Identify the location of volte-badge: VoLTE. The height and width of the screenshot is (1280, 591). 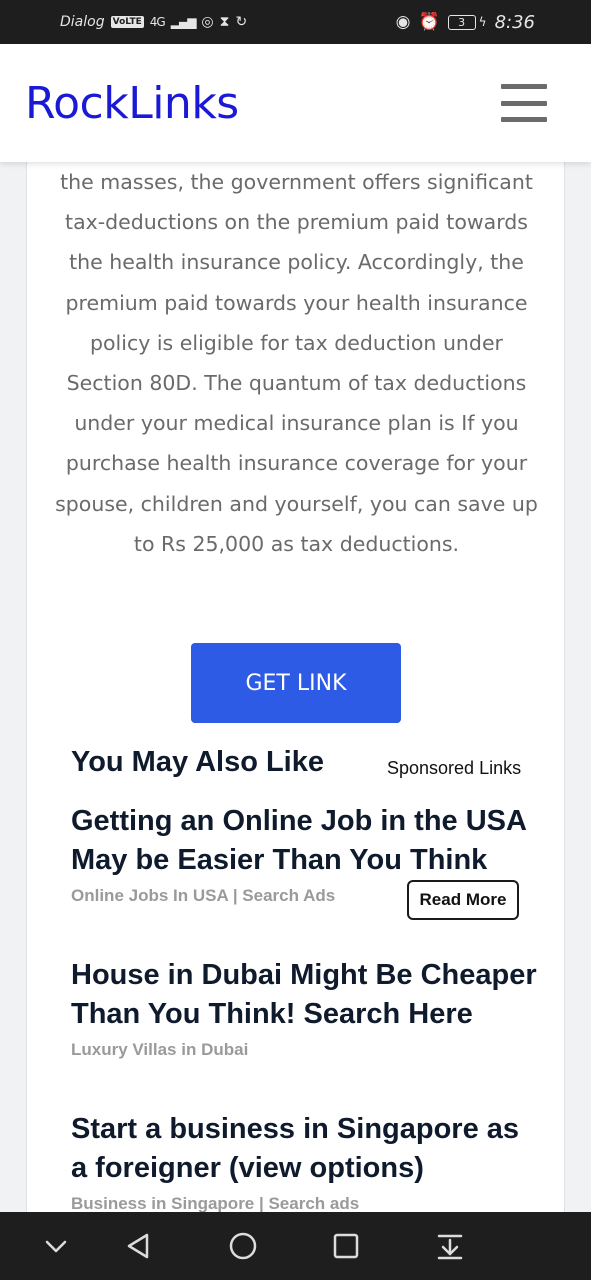
(127, 22).